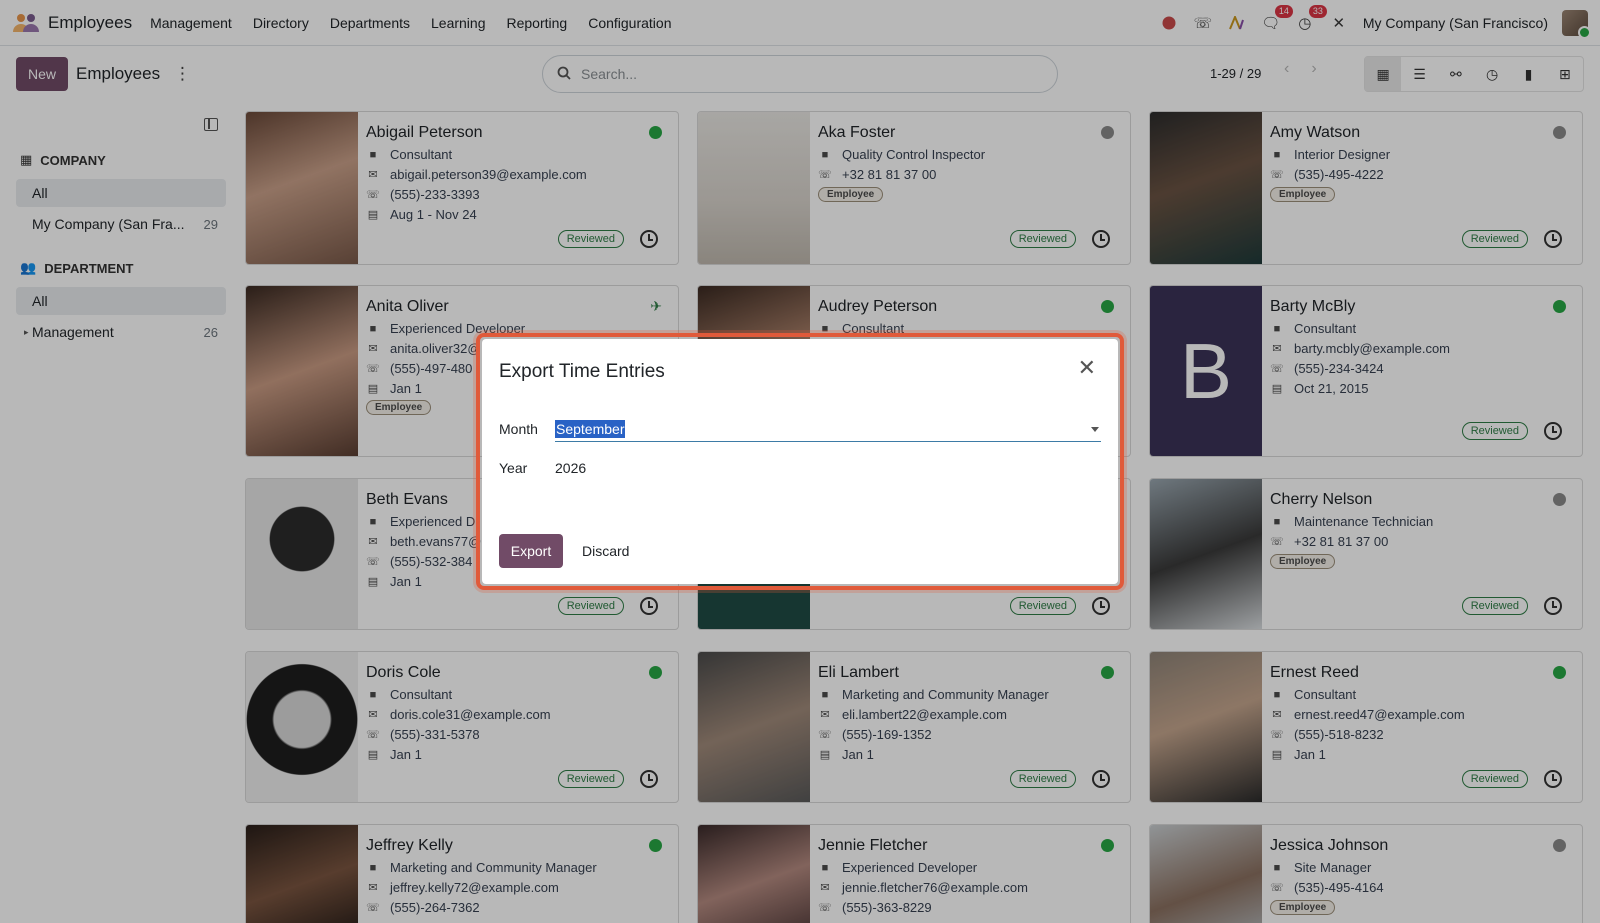  What do you see at coordinates (828, 430) in the screenshot?
I see `month-select: September` at bounding box center [828, 430].